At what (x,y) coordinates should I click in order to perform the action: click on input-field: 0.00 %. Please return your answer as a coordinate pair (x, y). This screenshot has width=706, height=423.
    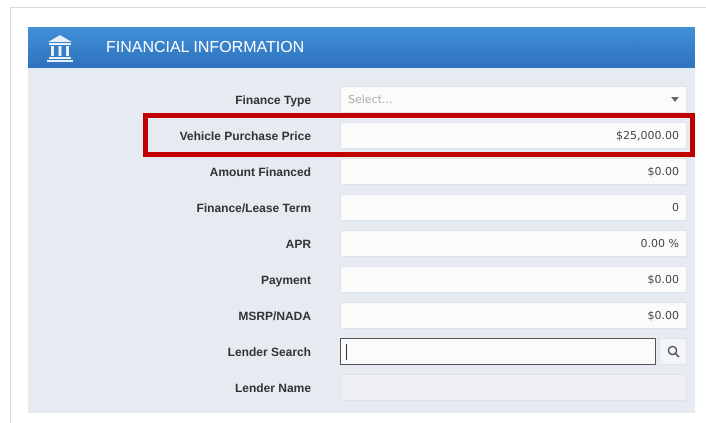
    Looking at the image, I should click on (513, 243).